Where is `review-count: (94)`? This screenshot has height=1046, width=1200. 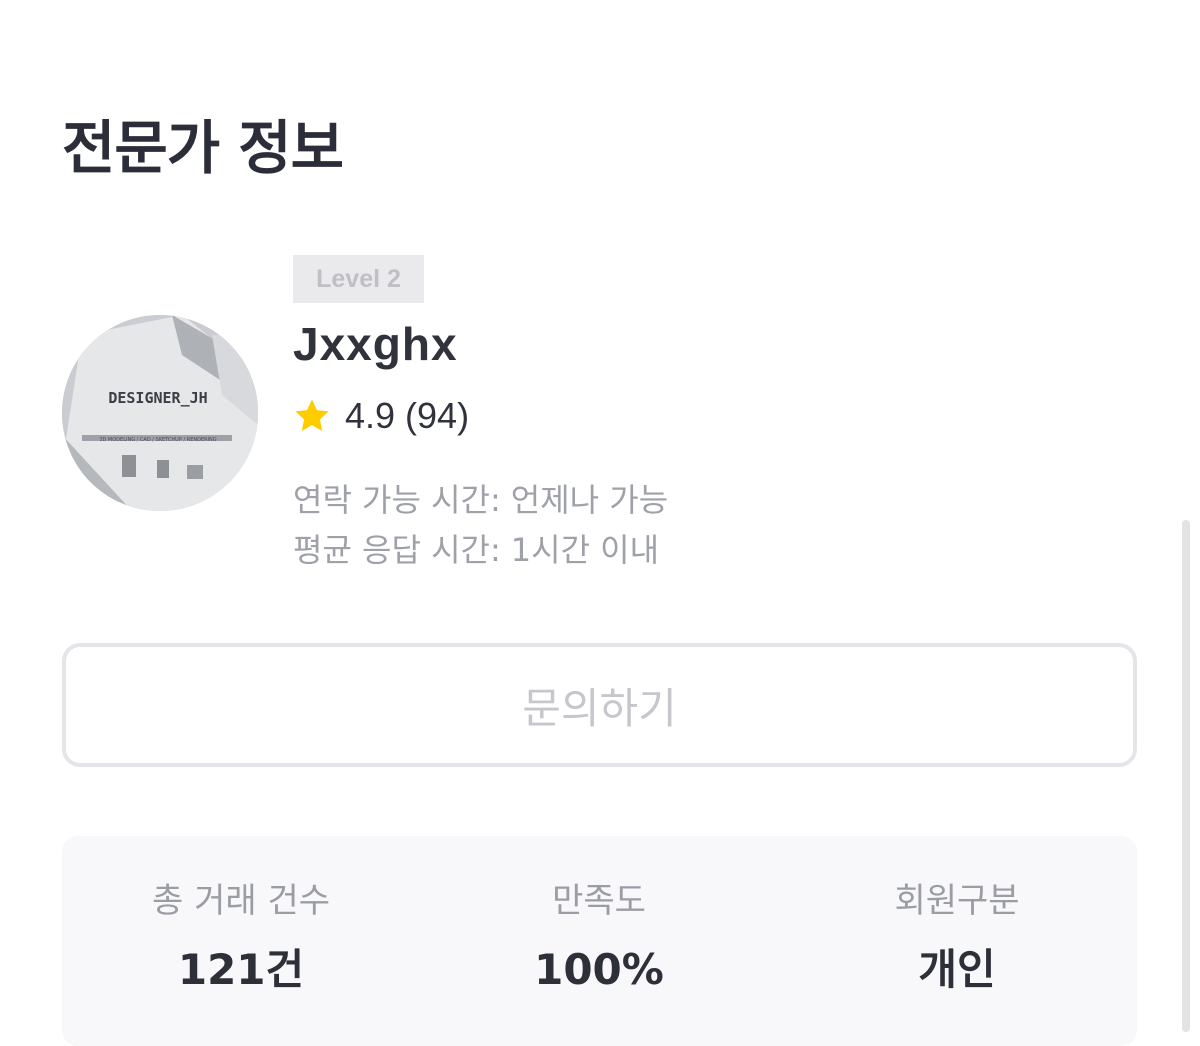 review-count: (94) is located at coordinates (437, 415).